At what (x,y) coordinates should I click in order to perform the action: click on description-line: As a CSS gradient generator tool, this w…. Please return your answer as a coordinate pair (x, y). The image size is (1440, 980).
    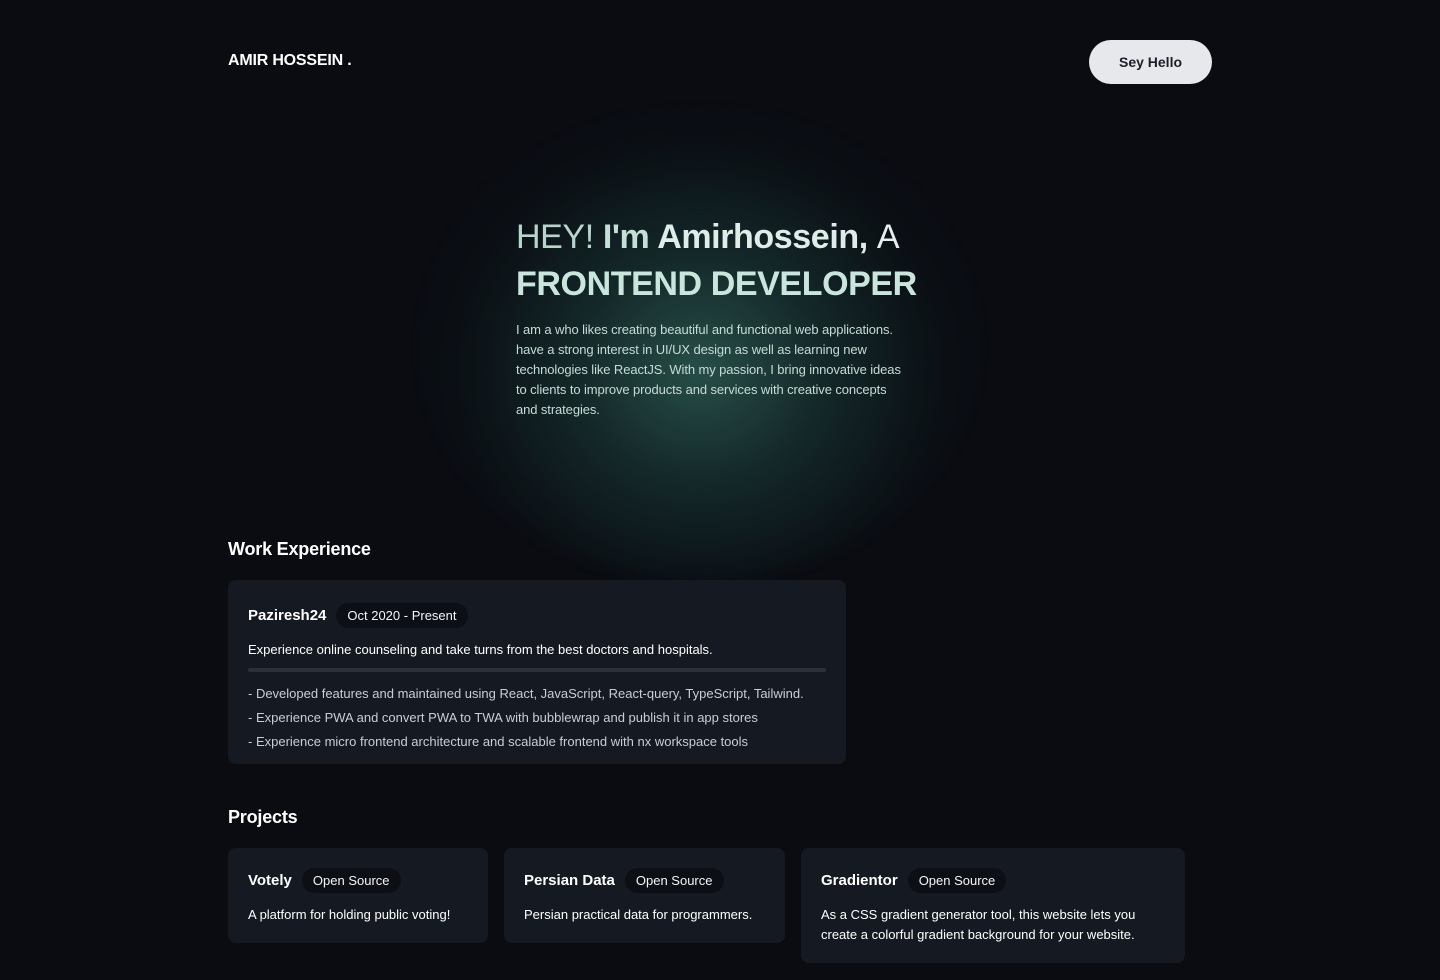
    Looking at the image, I should click on (978, 914).